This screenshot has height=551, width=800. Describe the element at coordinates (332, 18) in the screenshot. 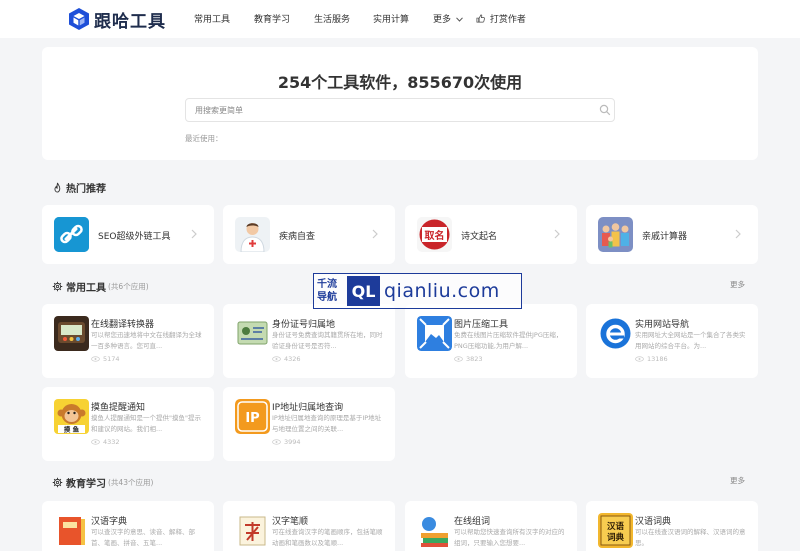

I see `nav-life-service: 生活服务` at that location.